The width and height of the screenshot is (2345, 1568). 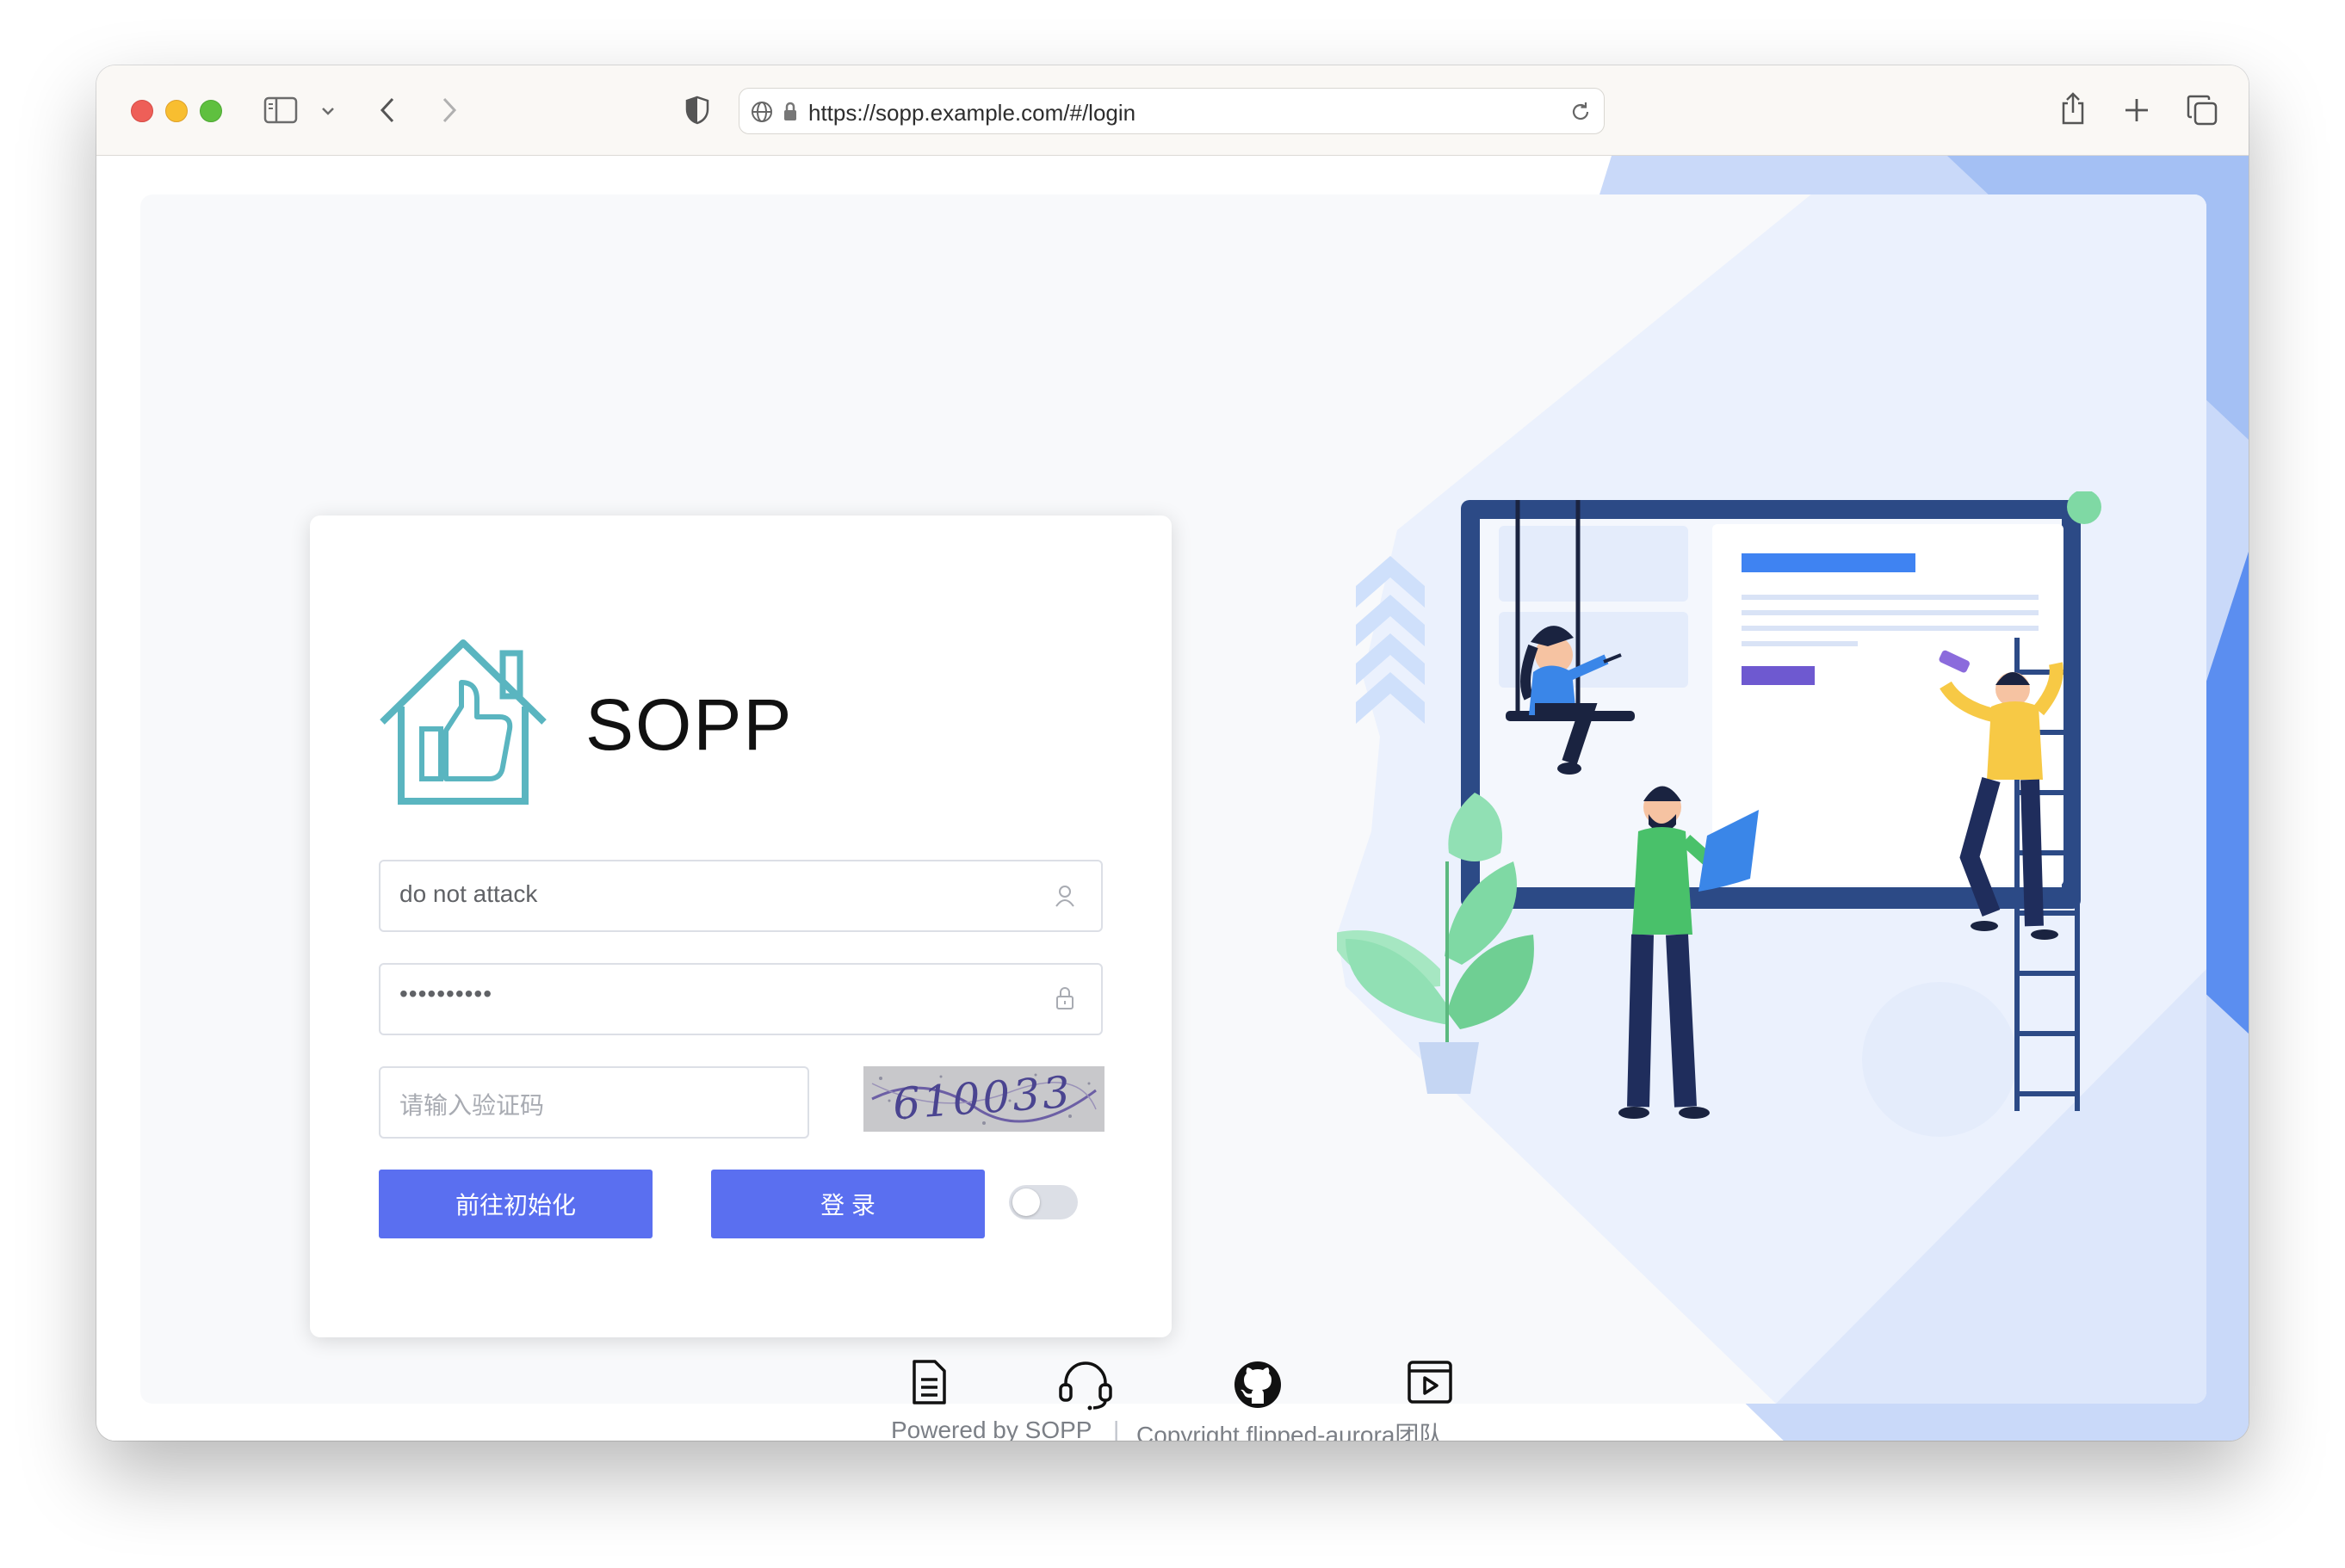 What do you see at coordinates (1065, 898) in the screenshot?
I see `user-icon` at bounding box center [1065, 898].